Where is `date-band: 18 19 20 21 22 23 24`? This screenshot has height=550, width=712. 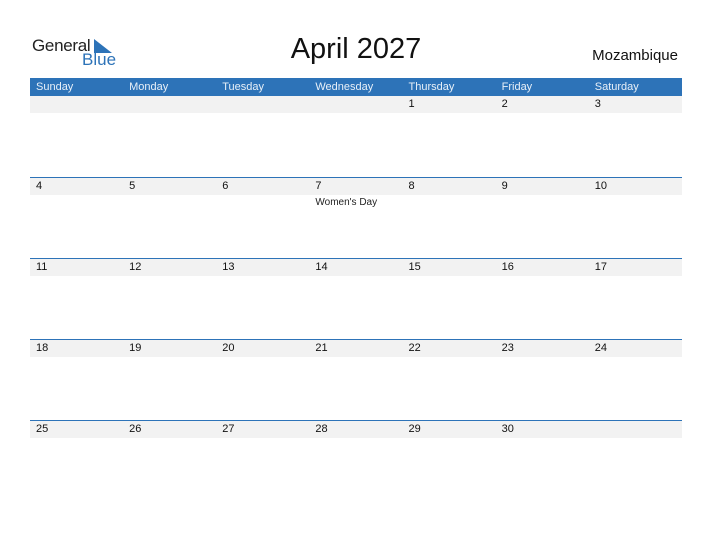
date-band: 18 19 20 21 22 23 24 is located at coordinates (356, 348).